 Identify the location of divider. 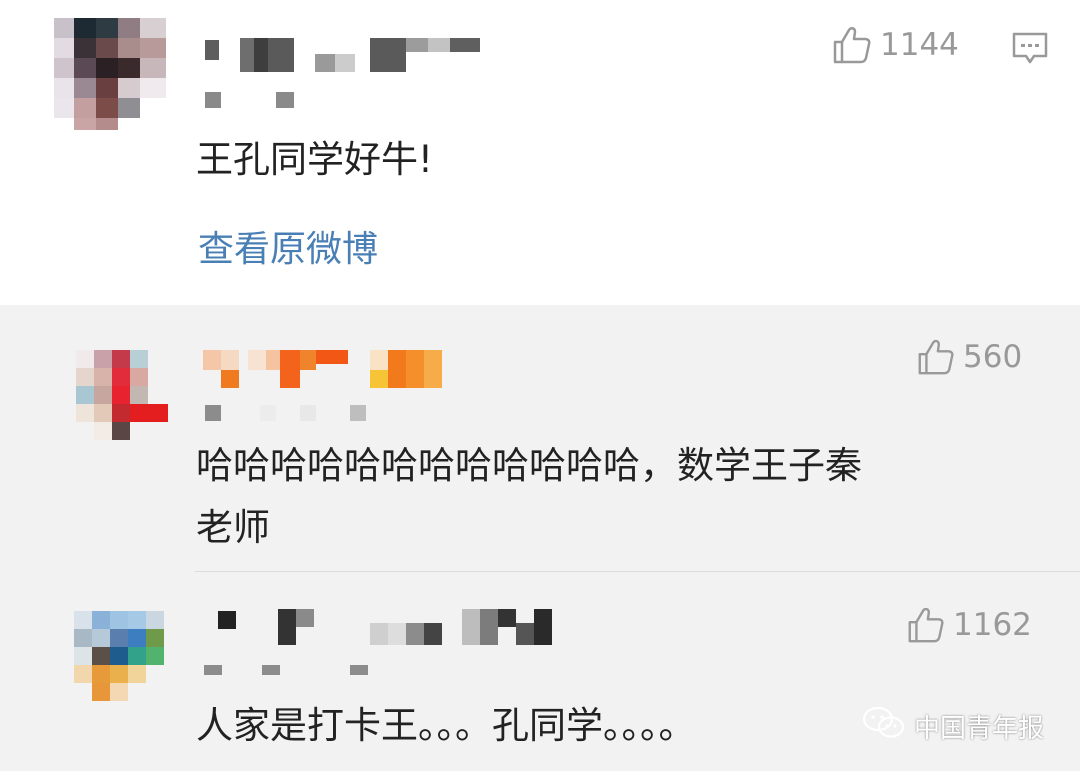
(637, 571).